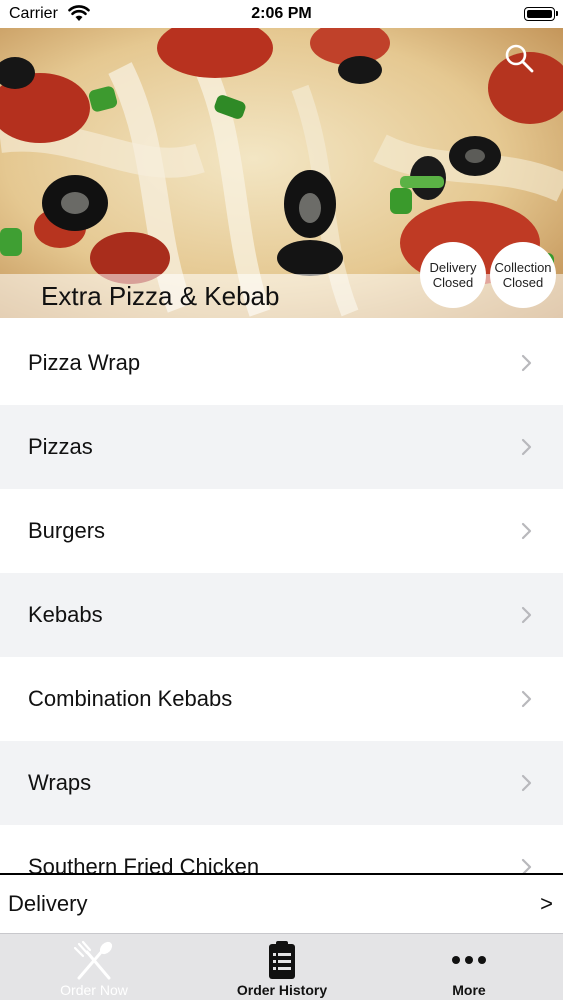 This screenshot has height=1001, width=563. What do you see at coordinates (94, 990) in the screenshot?
I see `tab-order-now-label: Order Now` at bounding box center [94, 990].